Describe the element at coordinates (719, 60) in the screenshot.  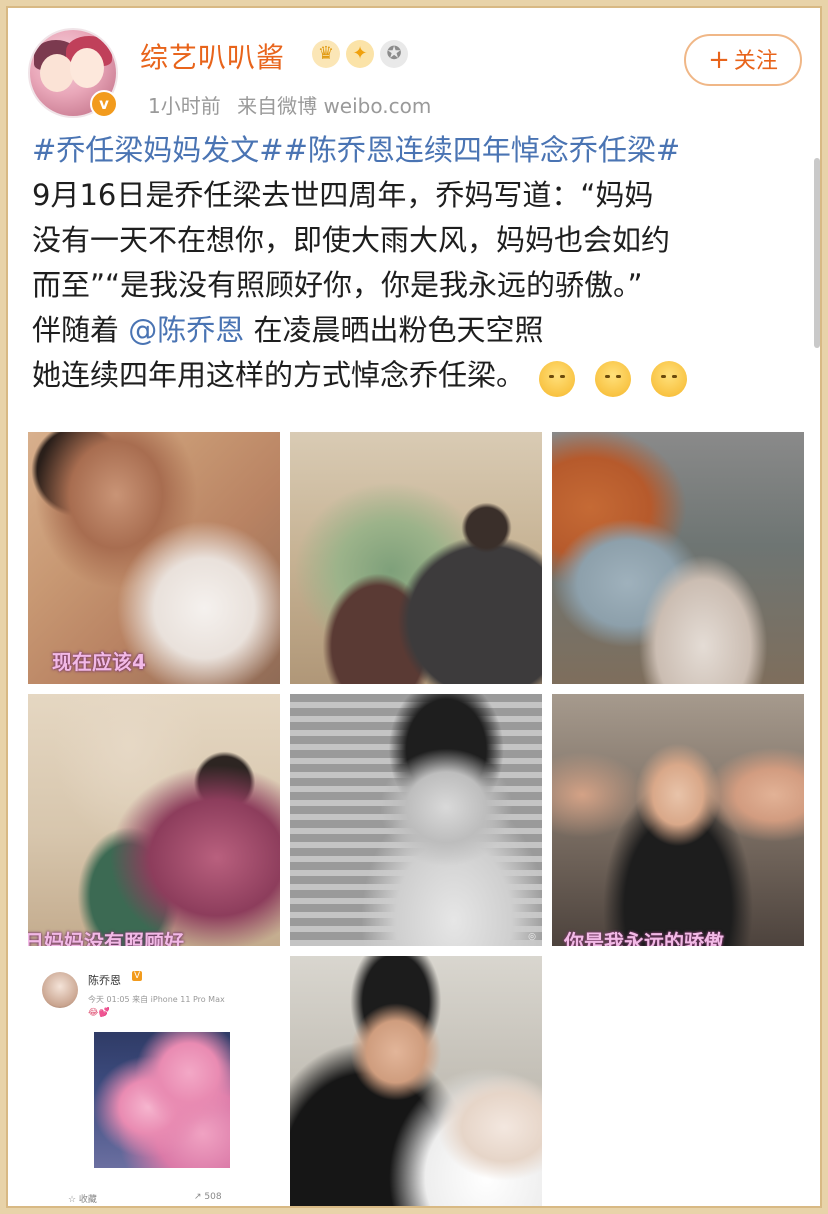
I see `plus-icon: +` at that location.